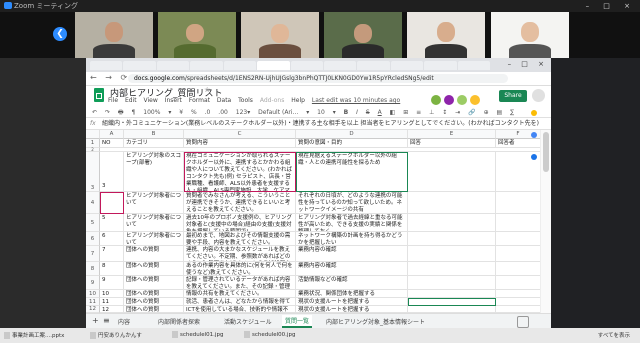 This screenshot has height=343, width=640. Describe the element at coordinates (272, 100) in the screenshot. I see `menu-addons: Add-ons` at that location.